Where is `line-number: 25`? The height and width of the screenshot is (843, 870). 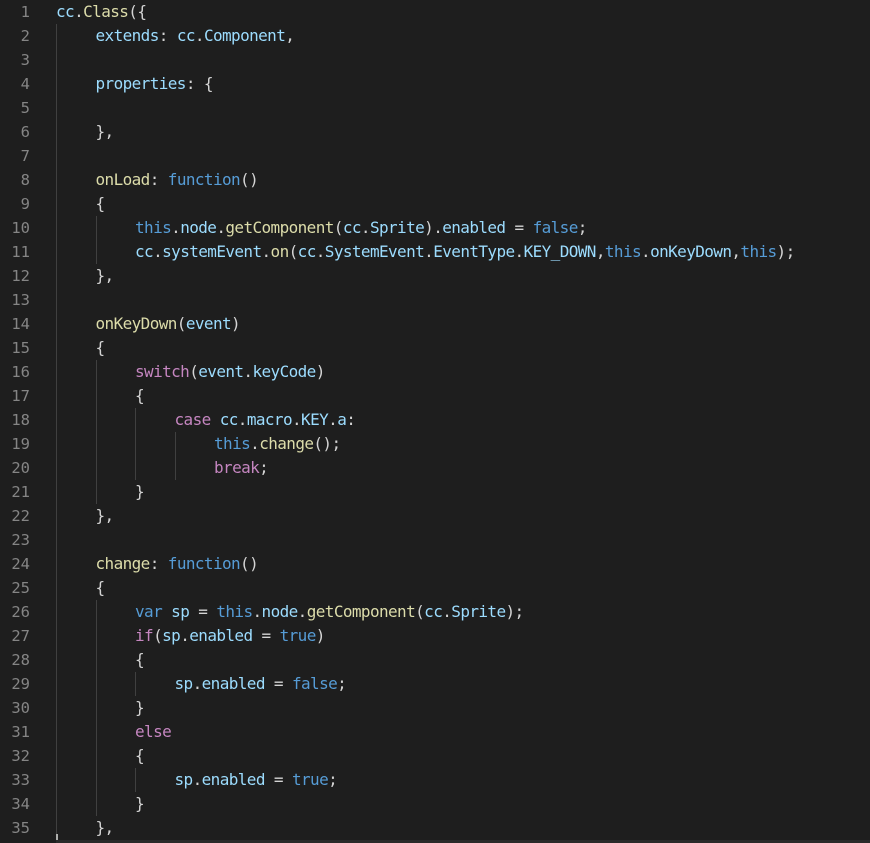
line-number: 25 is located at coordinates (20, 588).